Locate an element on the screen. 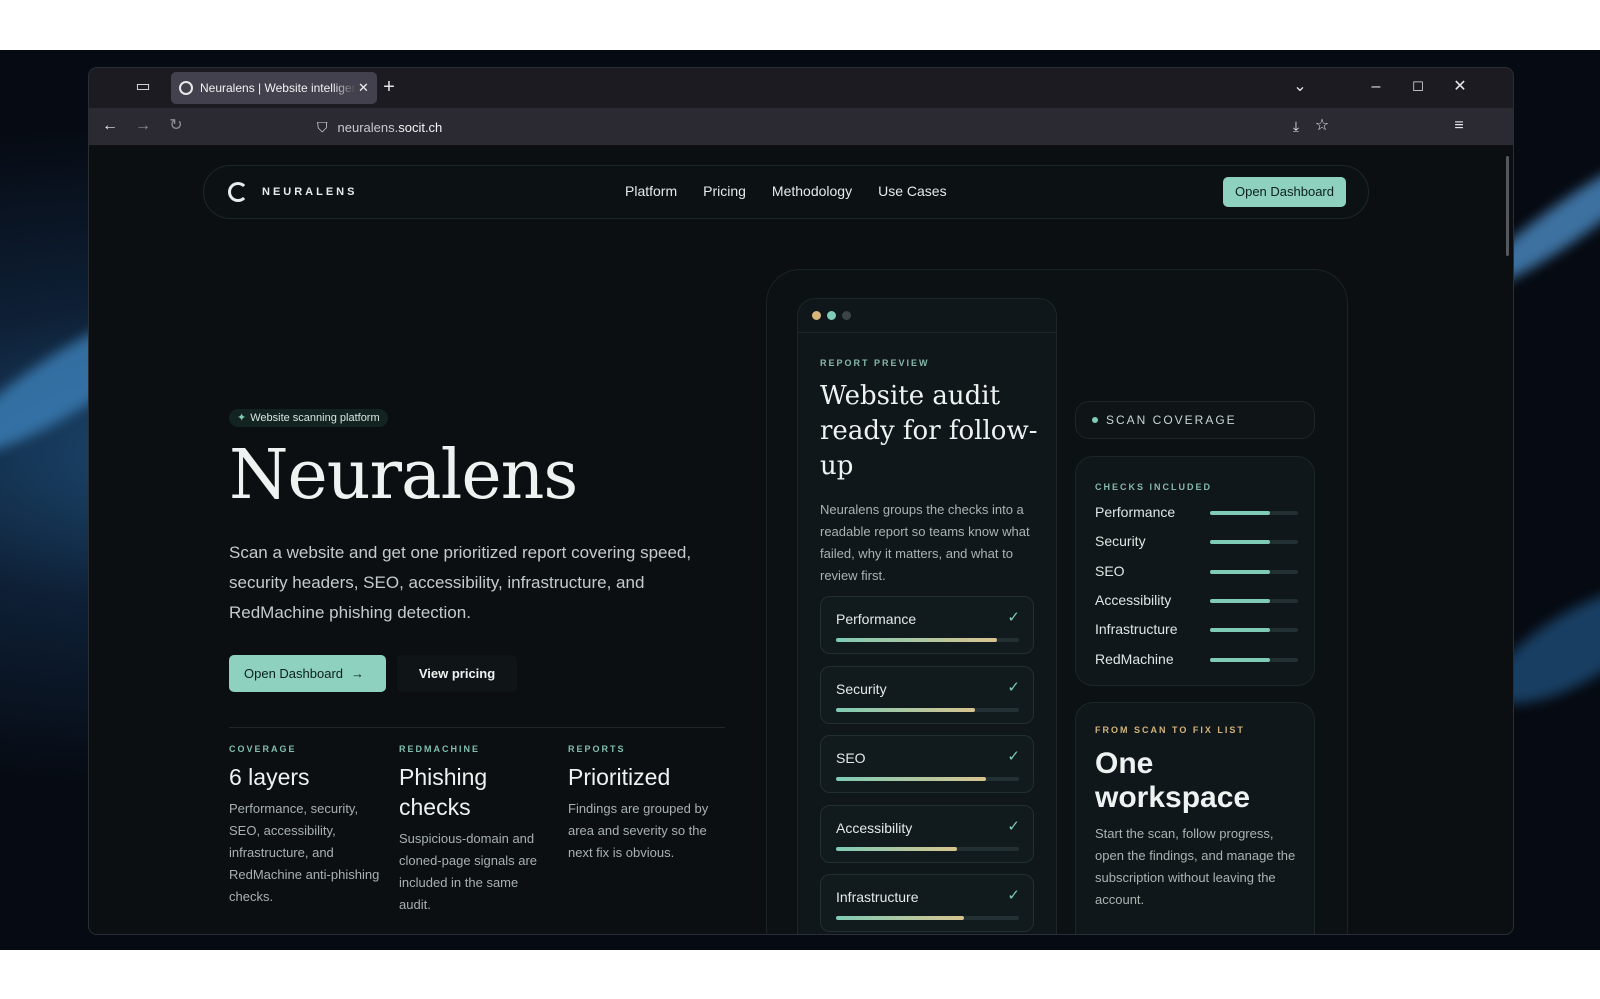 The image size is (1600, 999). bookmark-star-icon: ☆ is located at coordinates (1322, 127).